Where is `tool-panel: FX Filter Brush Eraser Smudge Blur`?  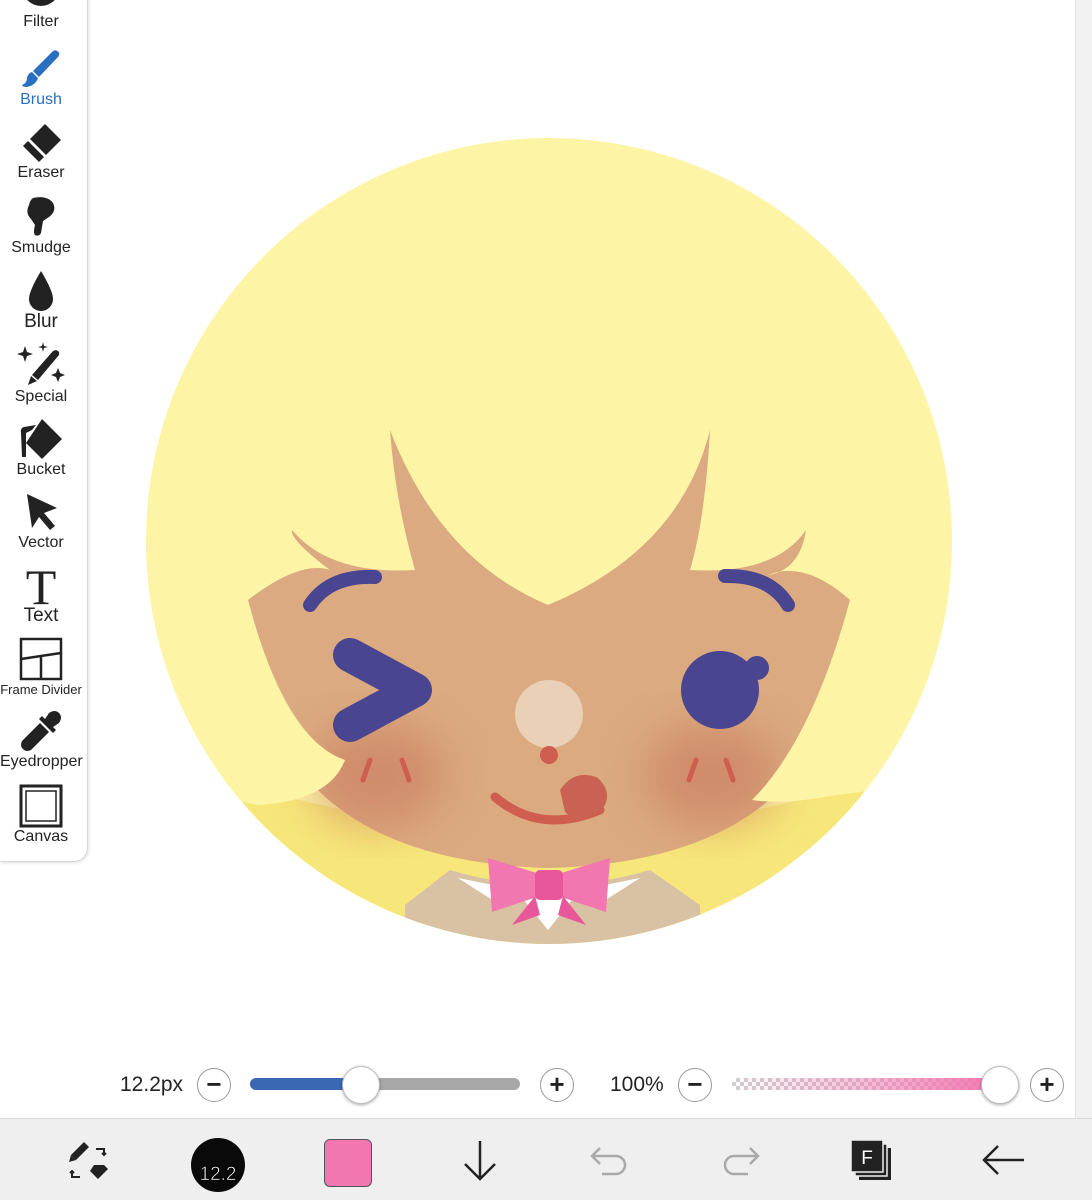
tool-panel: FX Filter Brush Eraser Smudge Blur is located at coordinates (44, 431).